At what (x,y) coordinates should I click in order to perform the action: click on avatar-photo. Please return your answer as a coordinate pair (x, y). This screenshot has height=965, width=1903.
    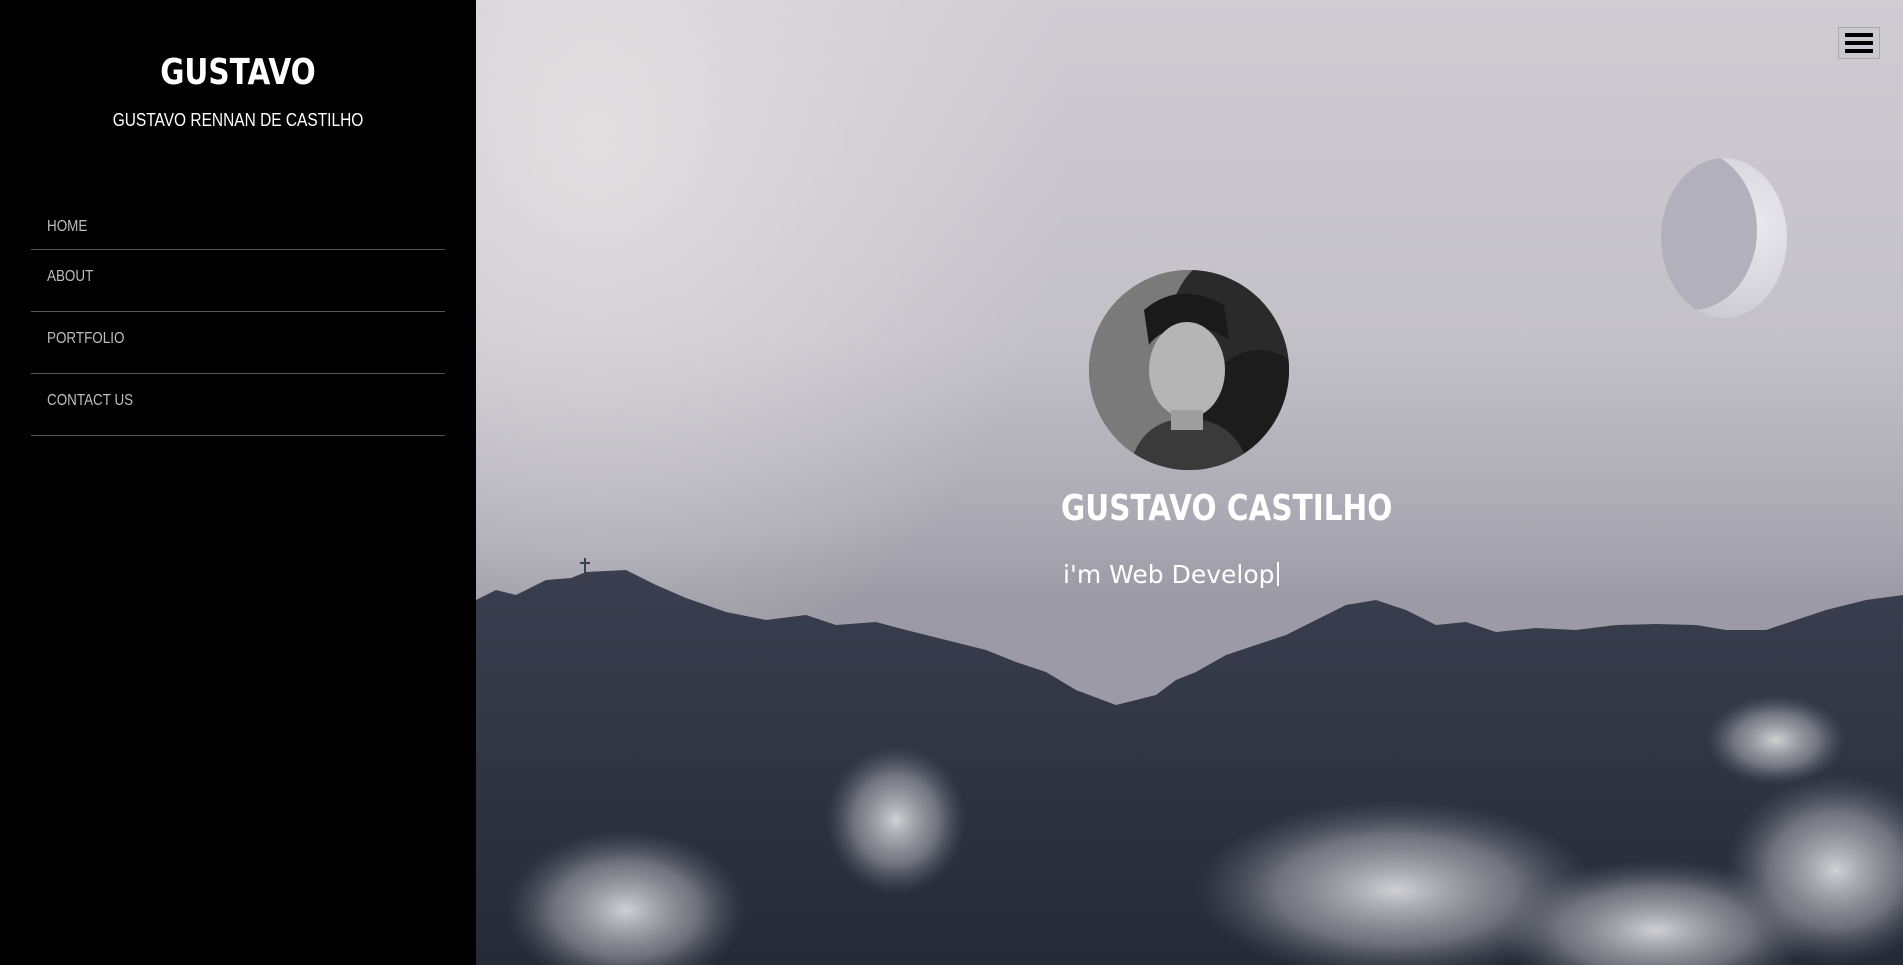
    Looking at the image, I should click on (1189, 370).